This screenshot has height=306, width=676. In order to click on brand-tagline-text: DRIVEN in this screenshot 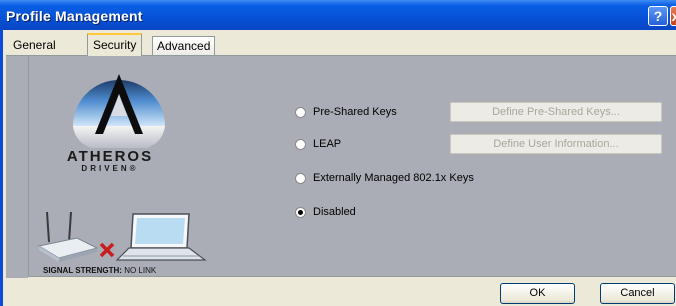, I will do `click(105, 168)`.